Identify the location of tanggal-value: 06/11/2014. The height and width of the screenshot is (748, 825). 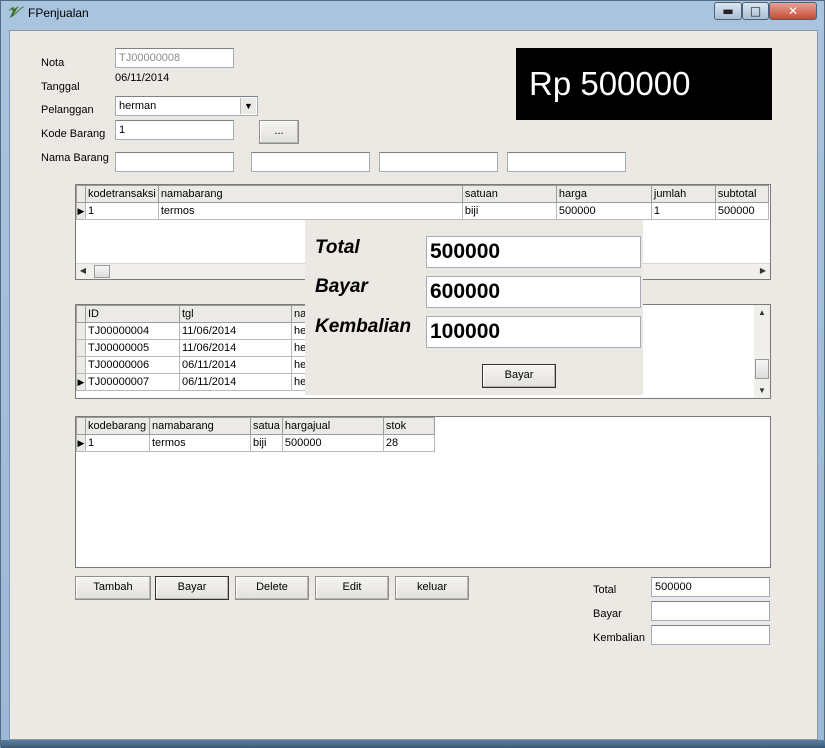
(142, 78).